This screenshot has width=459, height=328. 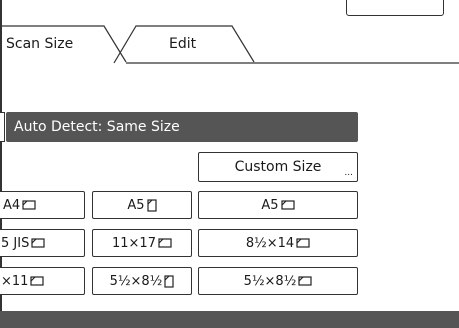 I want to click on tab-outline, so click(x=229, y=44).